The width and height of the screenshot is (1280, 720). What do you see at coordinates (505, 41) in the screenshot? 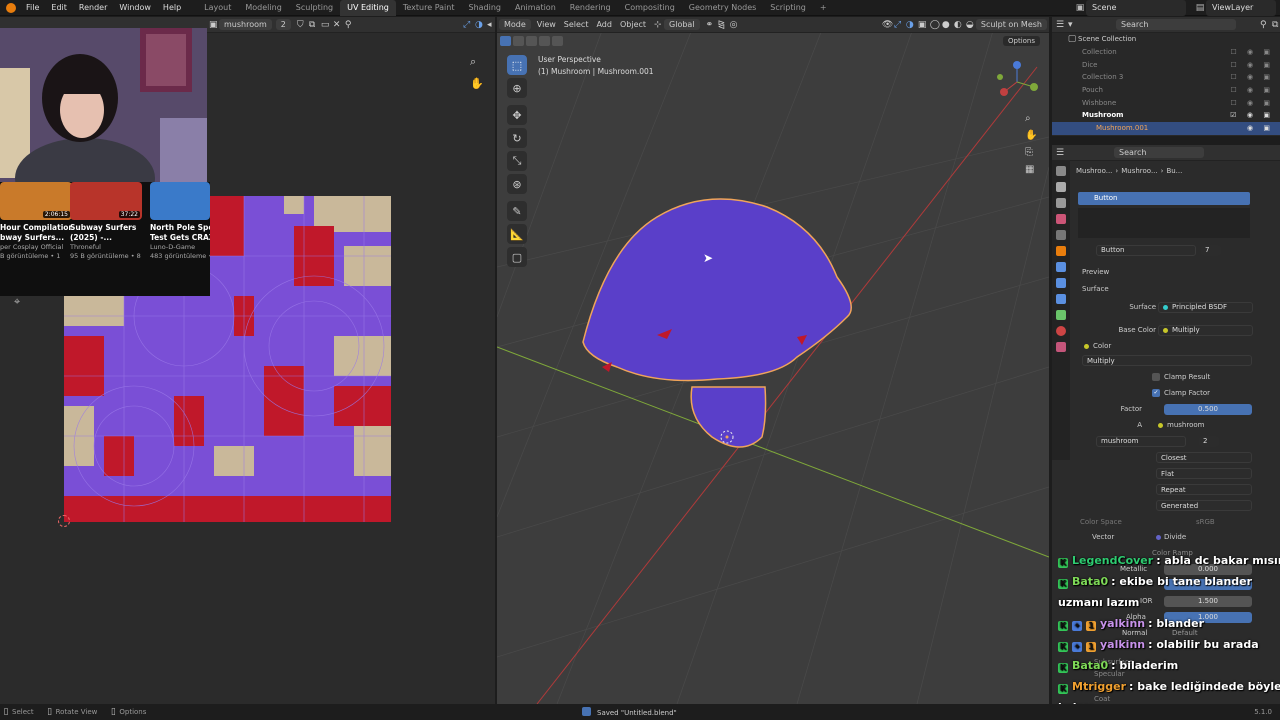
I see `select-new-icon` at bounding box center [505, 41].